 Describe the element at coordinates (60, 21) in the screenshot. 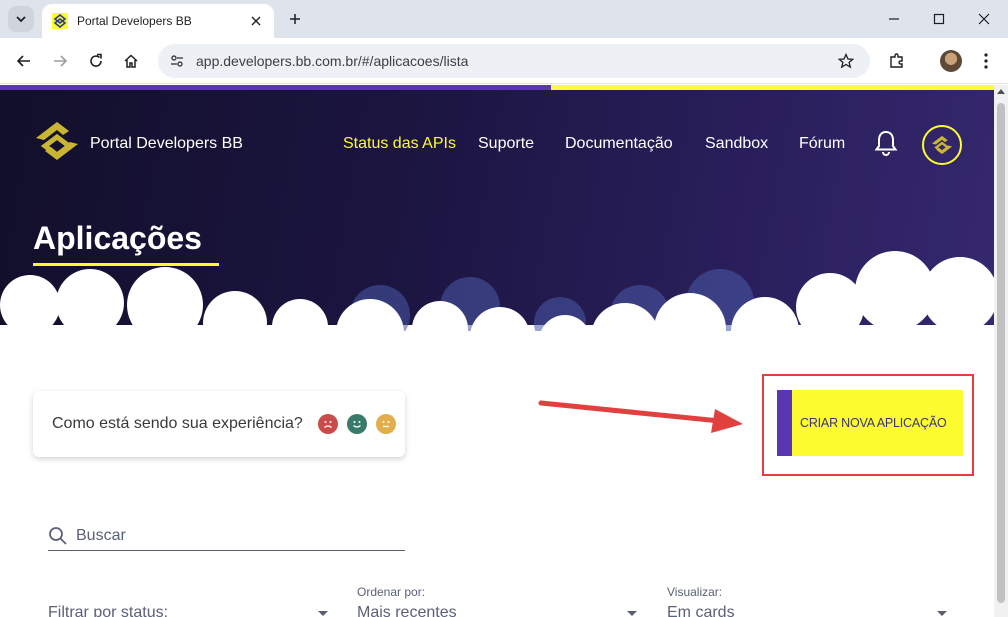

I see `bb-favicon-icon` at that location.